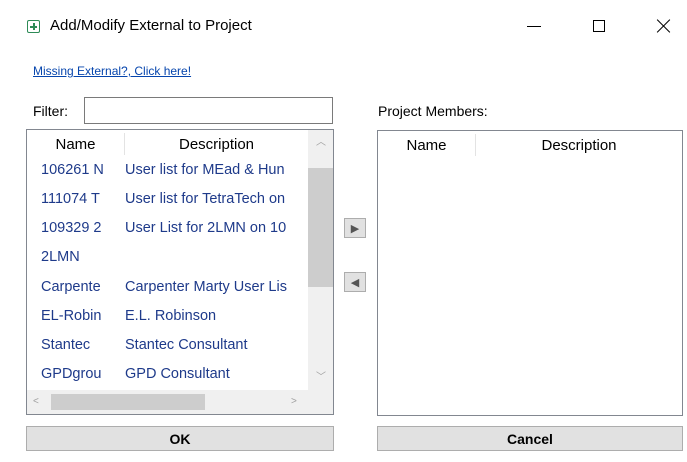 This screenshot has height=462, width=687. Describe the element at coordinates (36, 402) in the screenshot. I see `scroll-left-icon: <` at that location.